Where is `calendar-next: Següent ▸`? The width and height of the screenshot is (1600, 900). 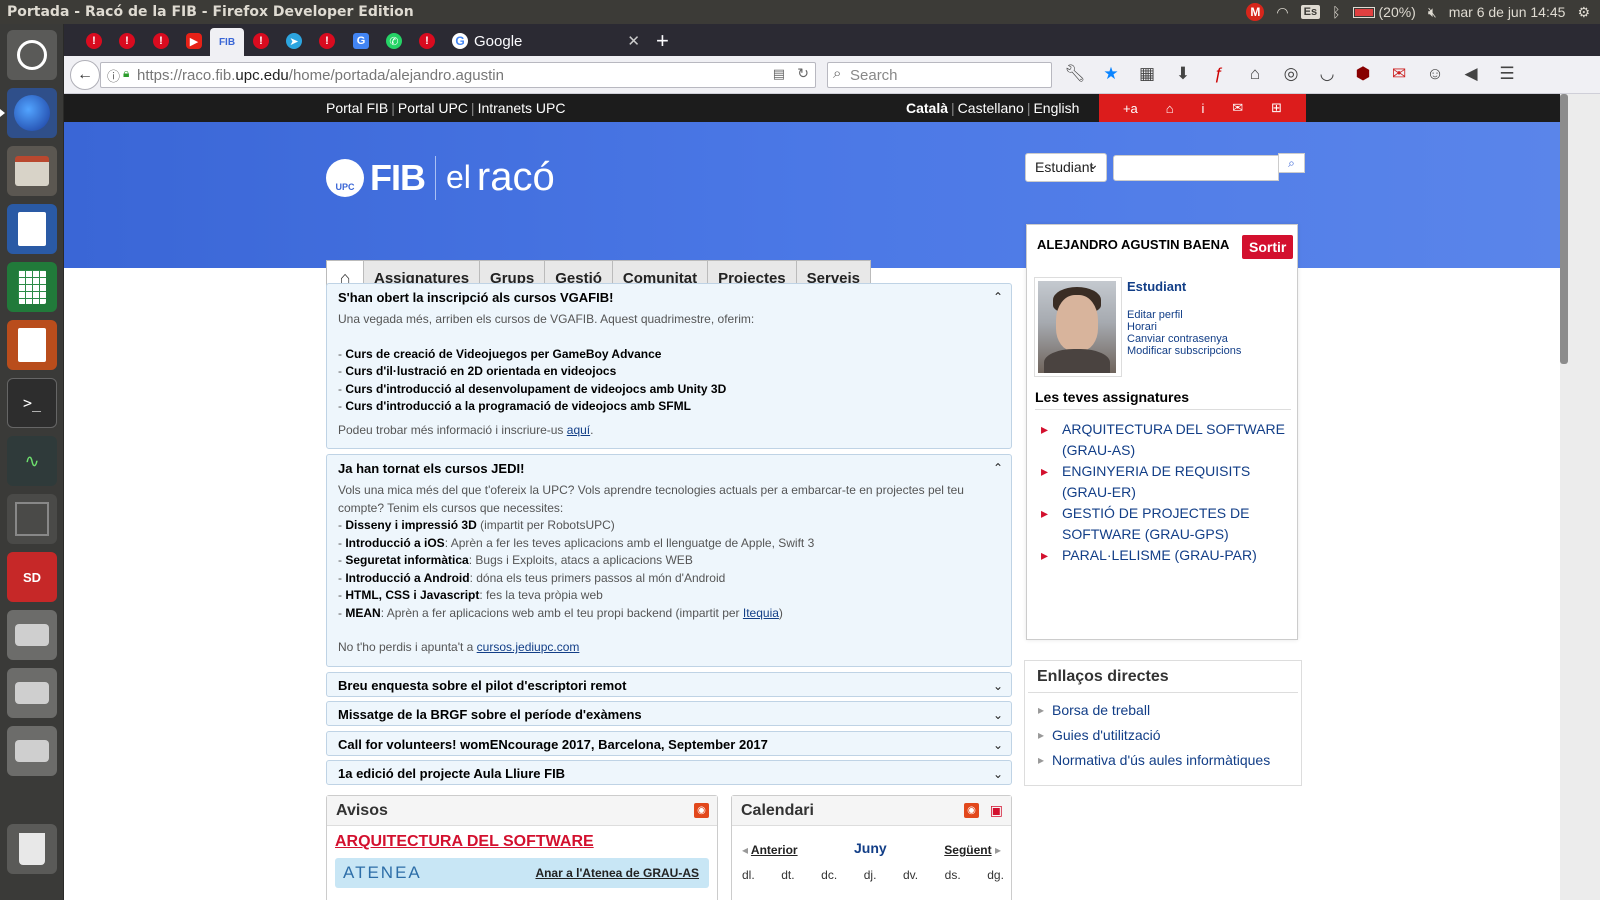
calendar-next: Següent ▸ is located at coordinates (972, 850).